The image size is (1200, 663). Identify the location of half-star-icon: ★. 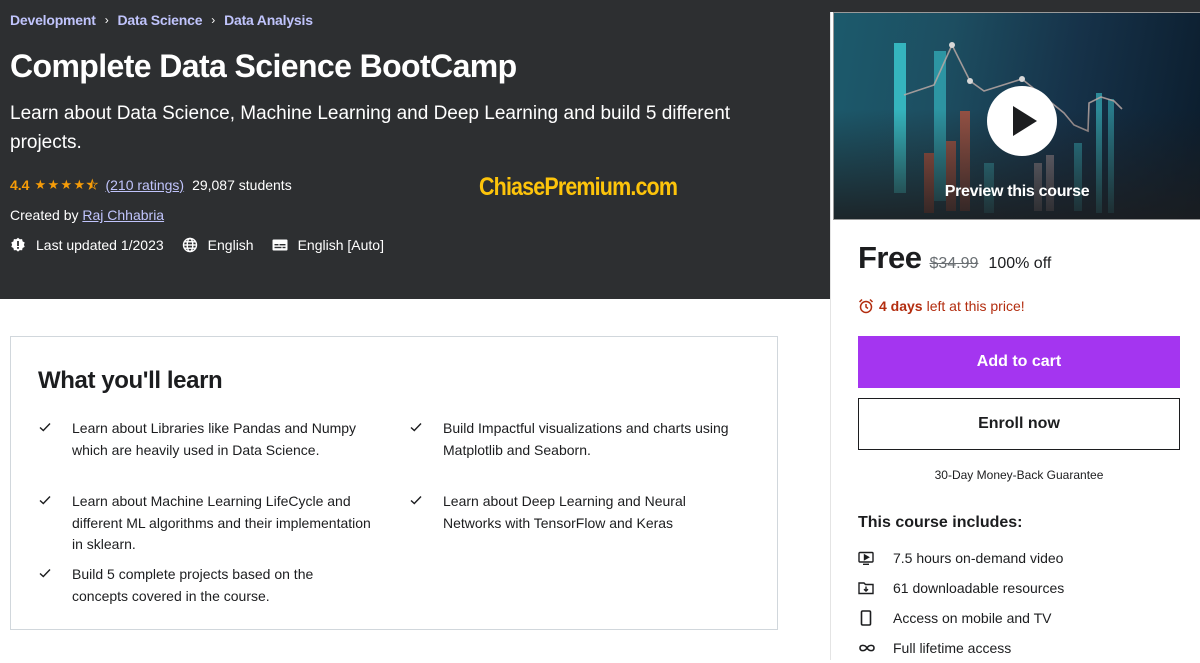
(92, 184).